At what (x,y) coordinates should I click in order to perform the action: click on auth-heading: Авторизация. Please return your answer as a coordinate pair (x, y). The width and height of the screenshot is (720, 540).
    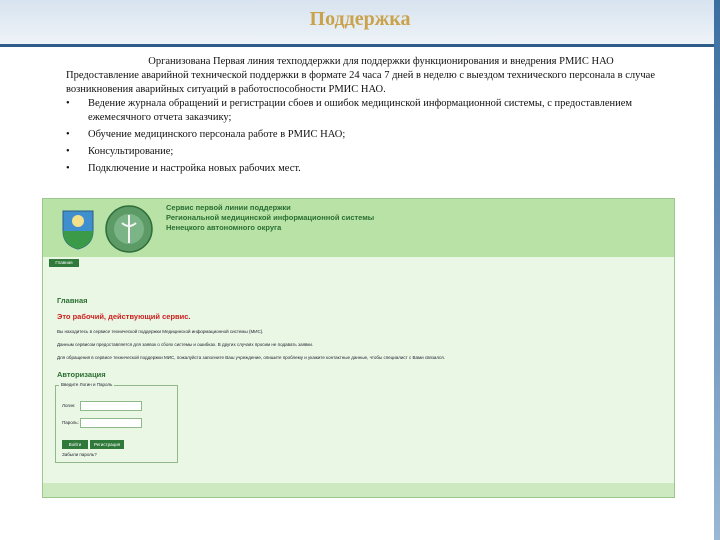
    Looking at the image, I should click on (81, 374).